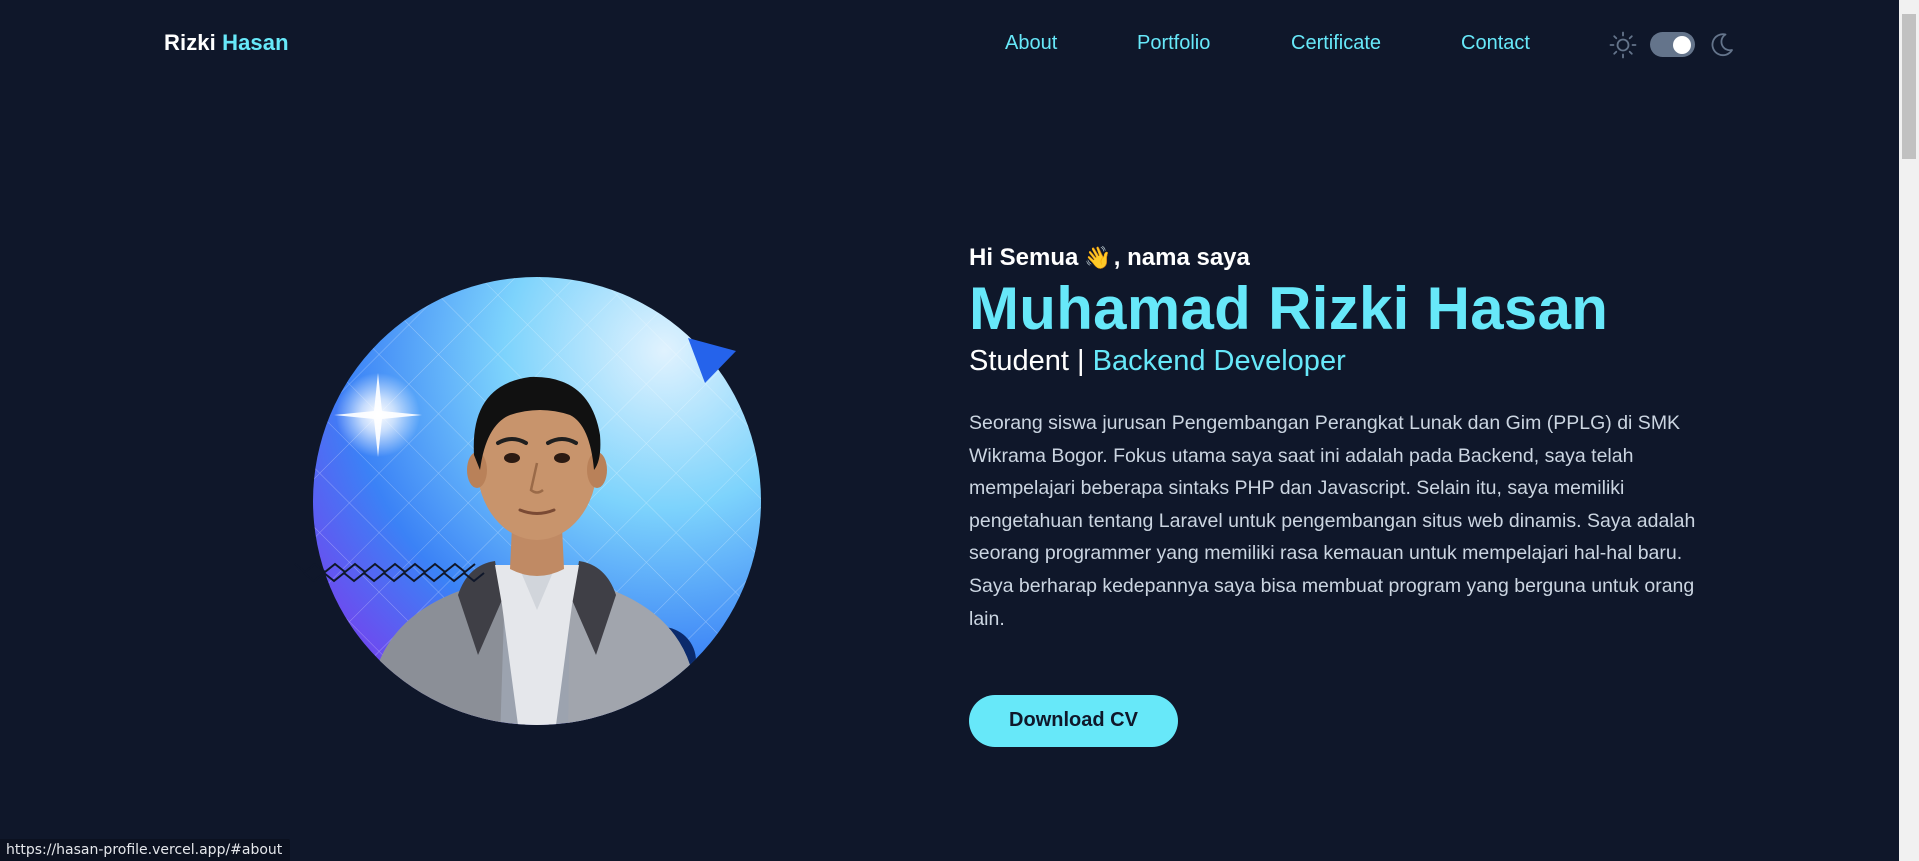 The height and width of the screenshot is (861, 1919). What do you see at coordinates (1623, 45) in the screenshot?
I see `sun-icon` at bounding box center [1623, 45].